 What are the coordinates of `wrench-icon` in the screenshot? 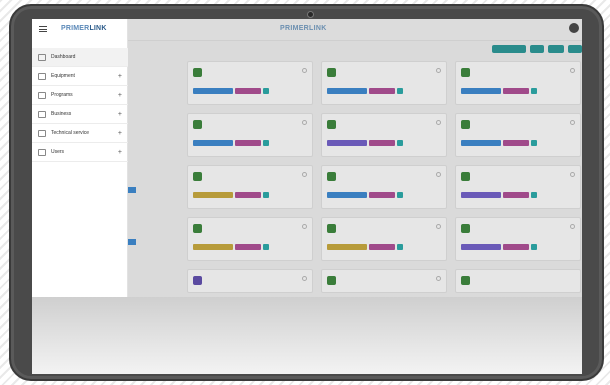 It's located at (42, 133).